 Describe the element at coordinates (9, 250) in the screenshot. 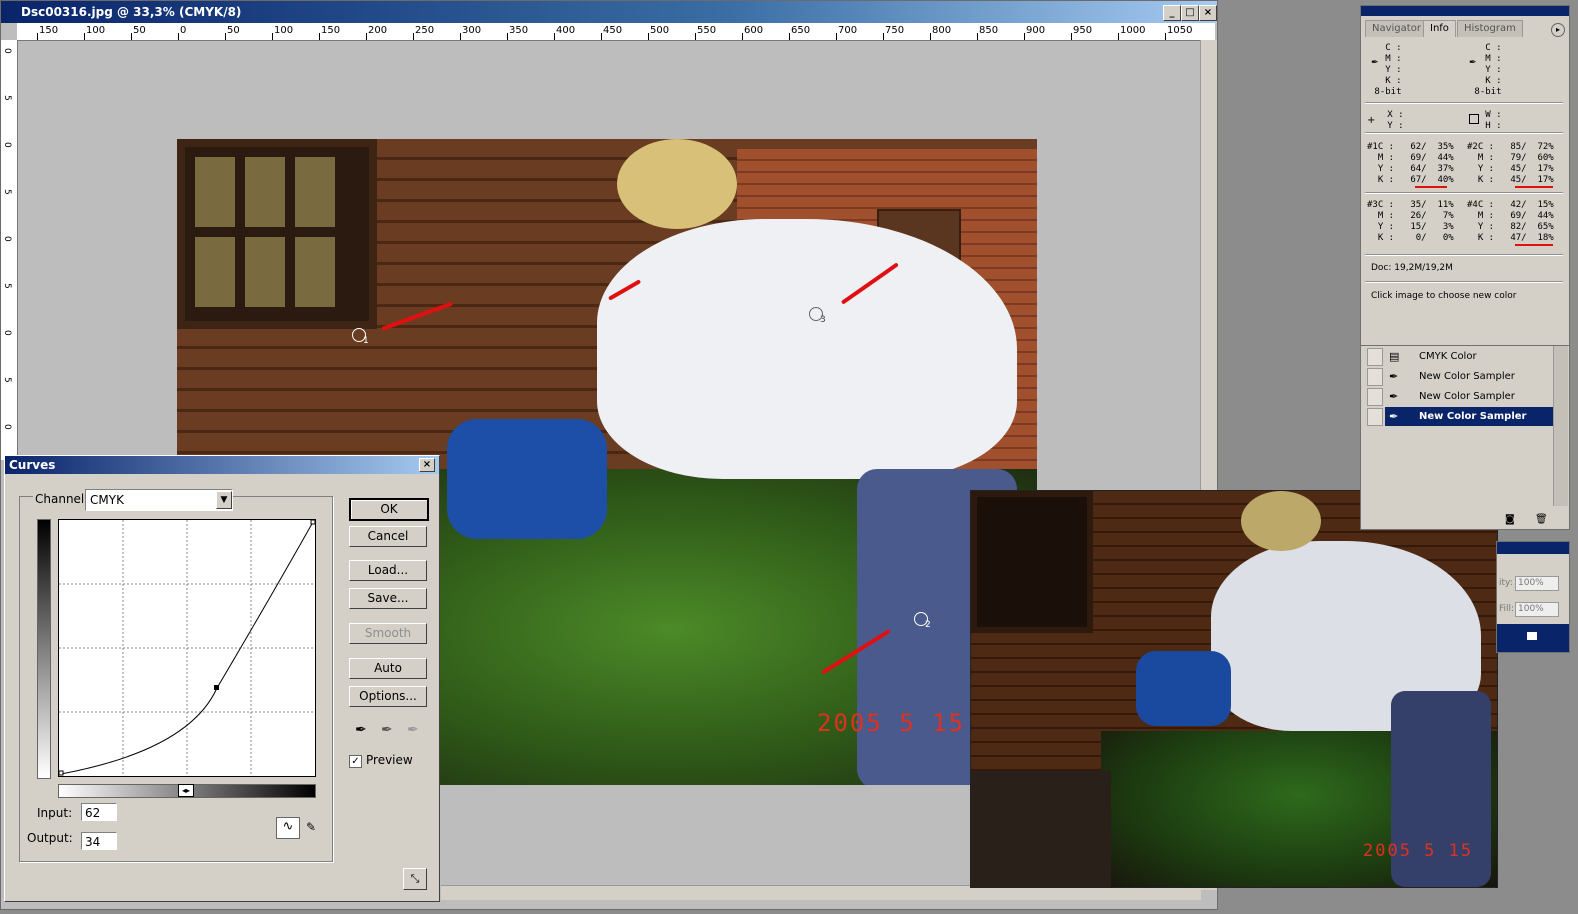

I see `ruler-left: 0 5 0 5 0 5 0 5 0` at that location.